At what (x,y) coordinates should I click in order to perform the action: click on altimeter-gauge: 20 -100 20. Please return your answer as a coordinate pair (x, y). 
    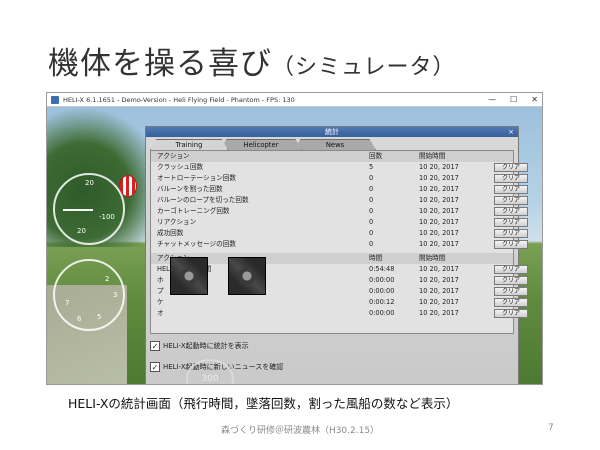
    Looking at the image, I should click on (89, 209).